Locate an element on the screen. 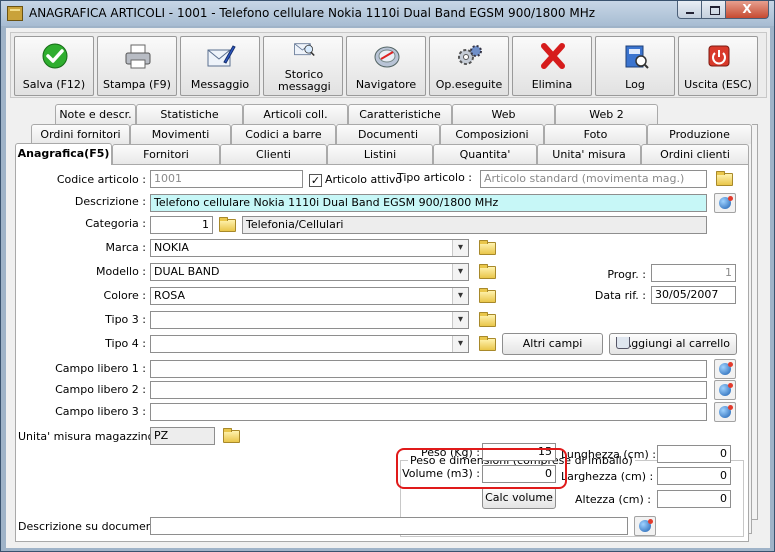 The height and width of the screenshot is (552, 775). tab-composizioni: Composizioni is located at coordinates (492, 134).